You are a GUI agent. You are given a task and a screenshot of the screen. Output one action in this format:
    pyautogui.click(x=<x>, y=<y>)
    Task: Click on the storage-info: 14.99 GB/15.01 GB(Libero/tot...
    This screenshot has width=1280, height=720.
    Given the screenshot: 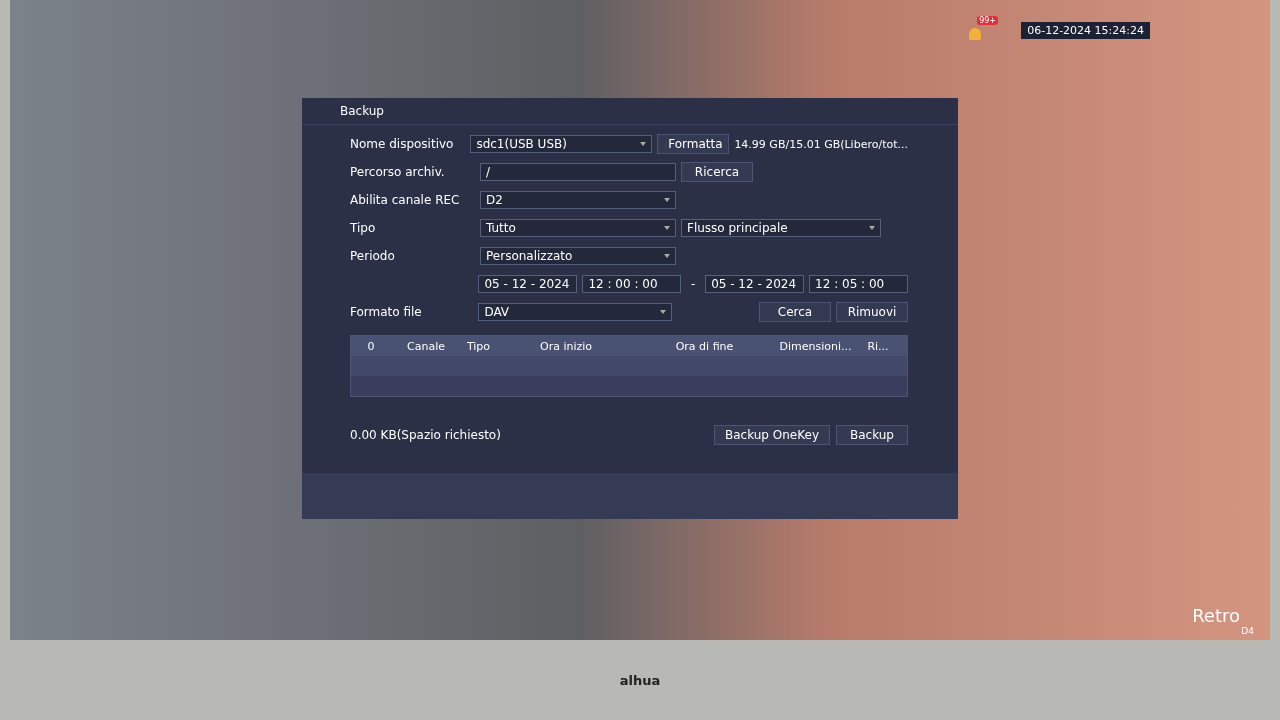 What is the action you would take?
    pyautogui.click(x=821, y=144)
    